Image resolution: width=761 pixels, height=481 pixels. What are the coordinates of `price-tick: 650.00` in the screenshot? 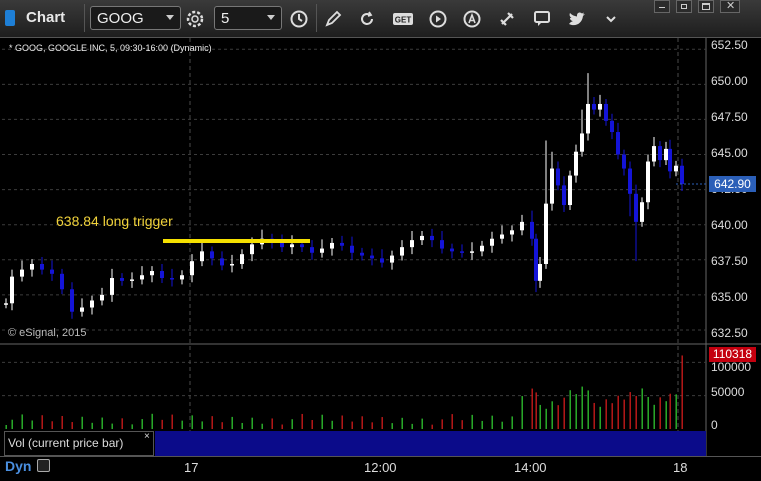 It's located at (729, 81).